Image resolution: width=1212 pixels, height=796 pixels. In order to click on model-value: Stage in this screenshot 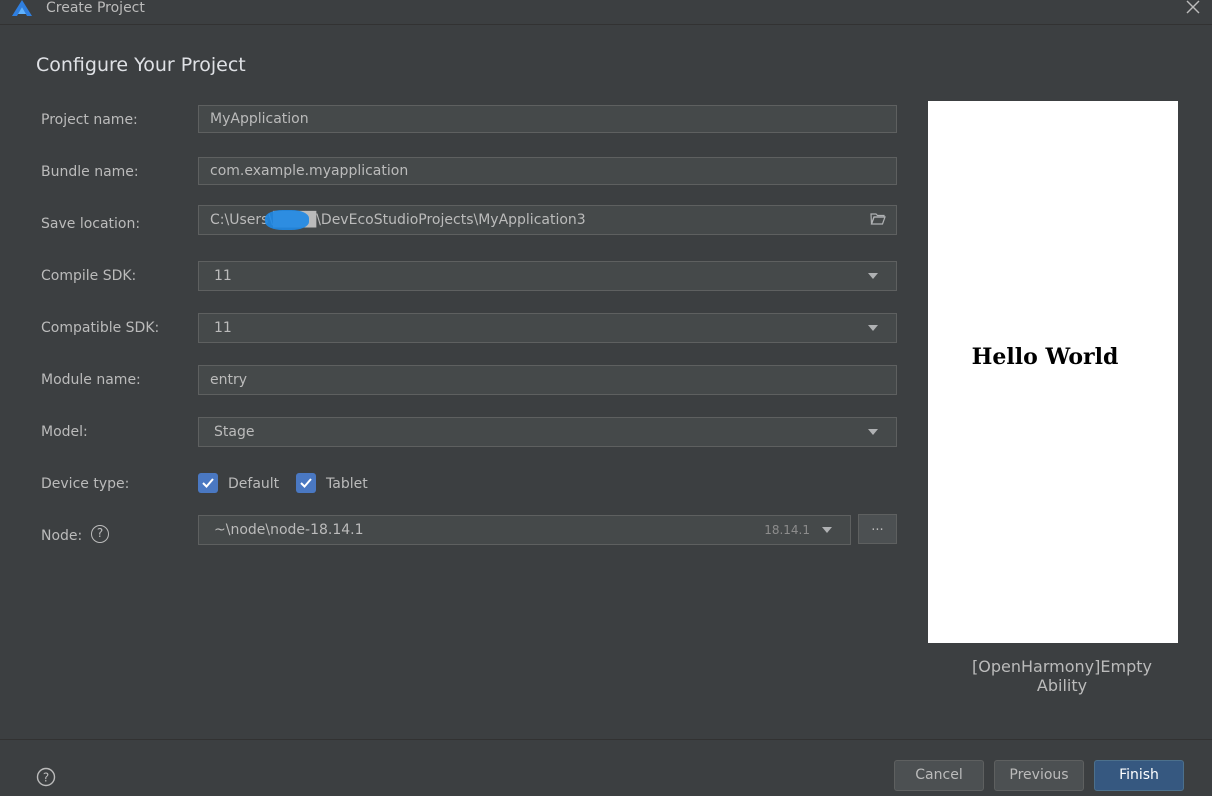, I will do `click(234, 432)`.